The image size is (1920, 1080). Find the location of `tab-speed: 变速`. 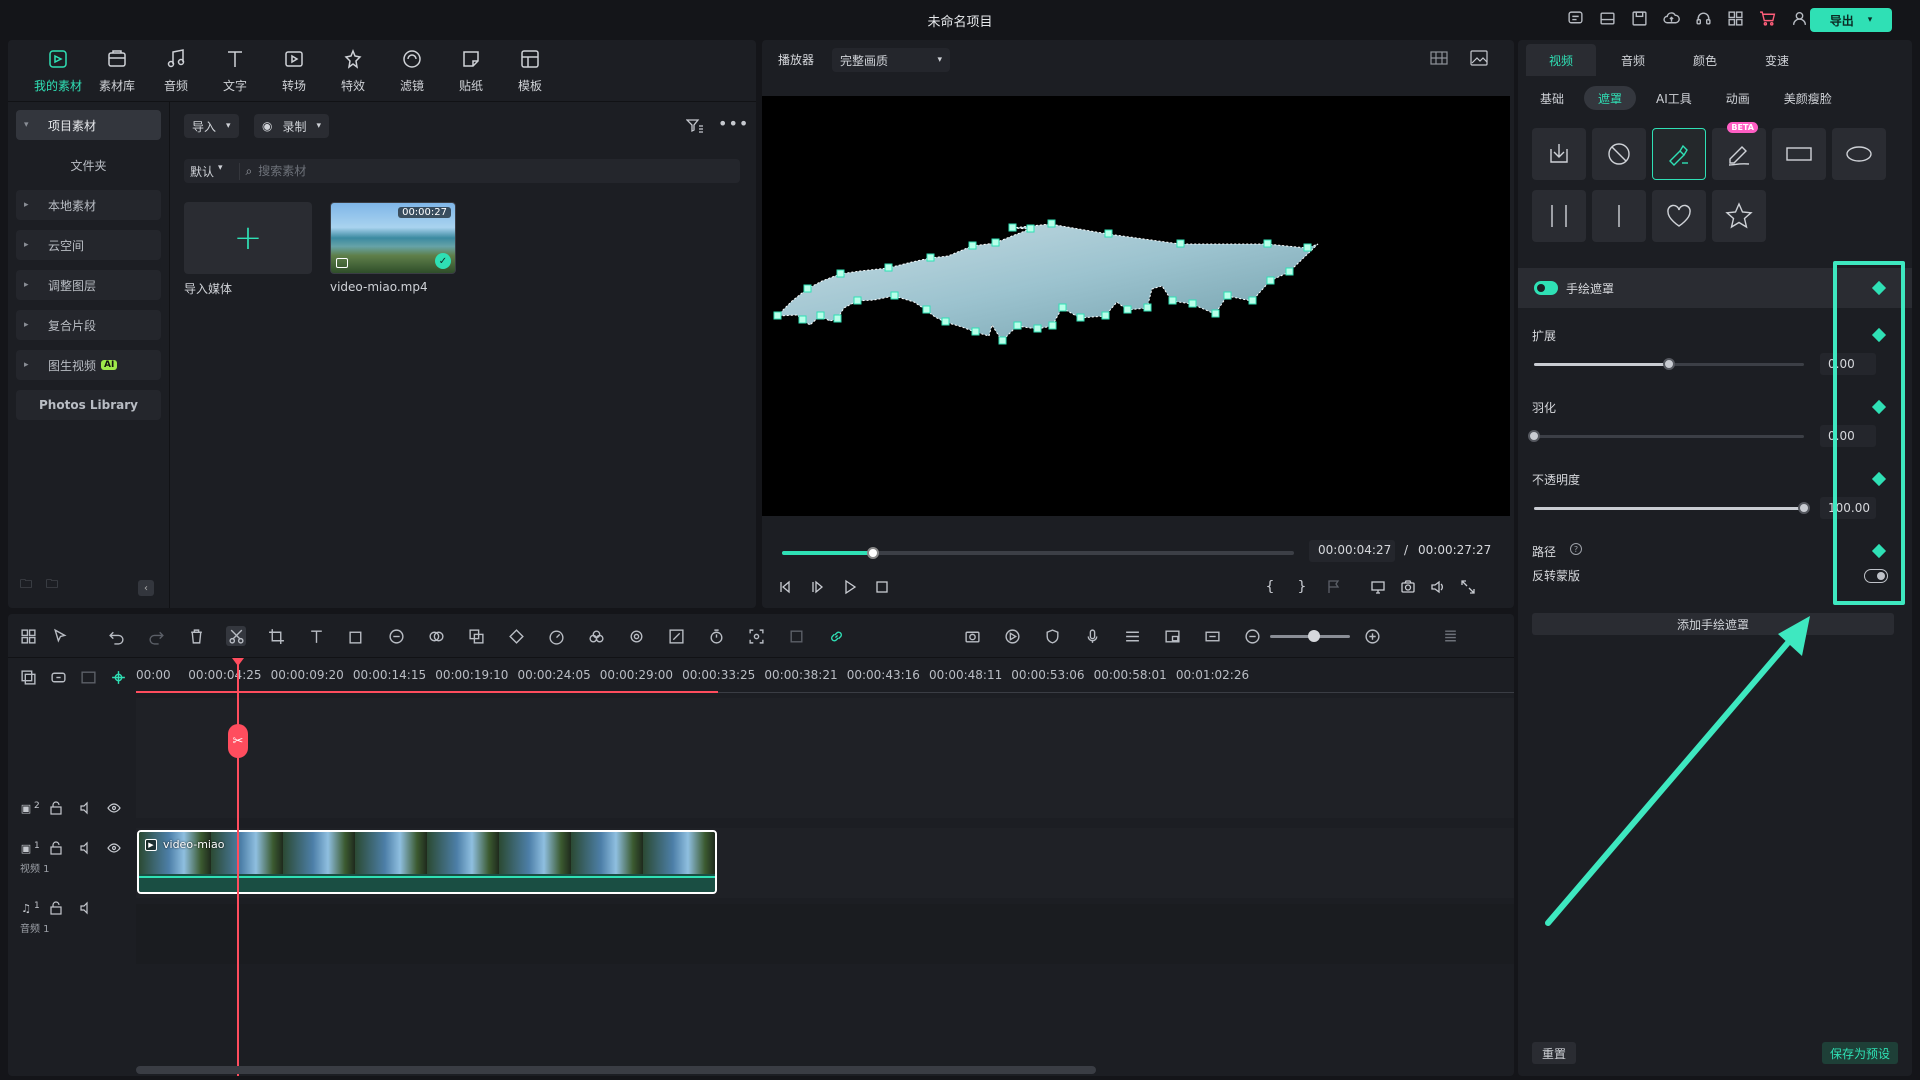

tab-speed: 变速 is located at coordinates (1777, 60).